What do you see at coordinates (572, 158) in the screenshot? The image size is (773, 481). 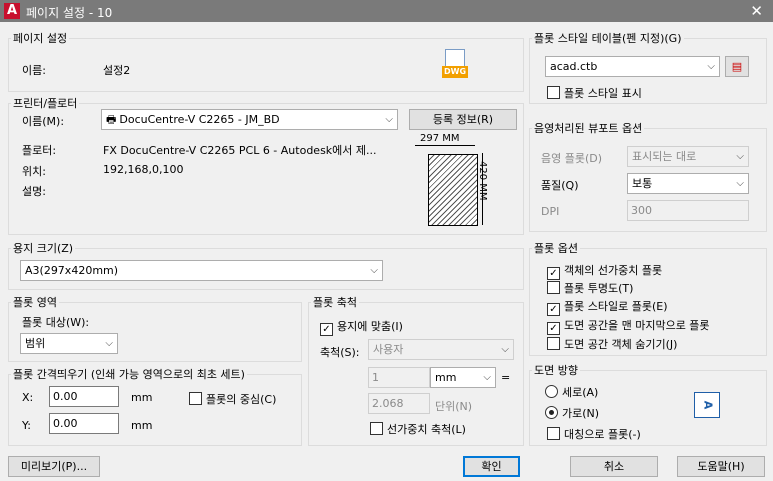 I see `shade-plot-label: 음영 플롯(D)` at bounding box center [572, 158].